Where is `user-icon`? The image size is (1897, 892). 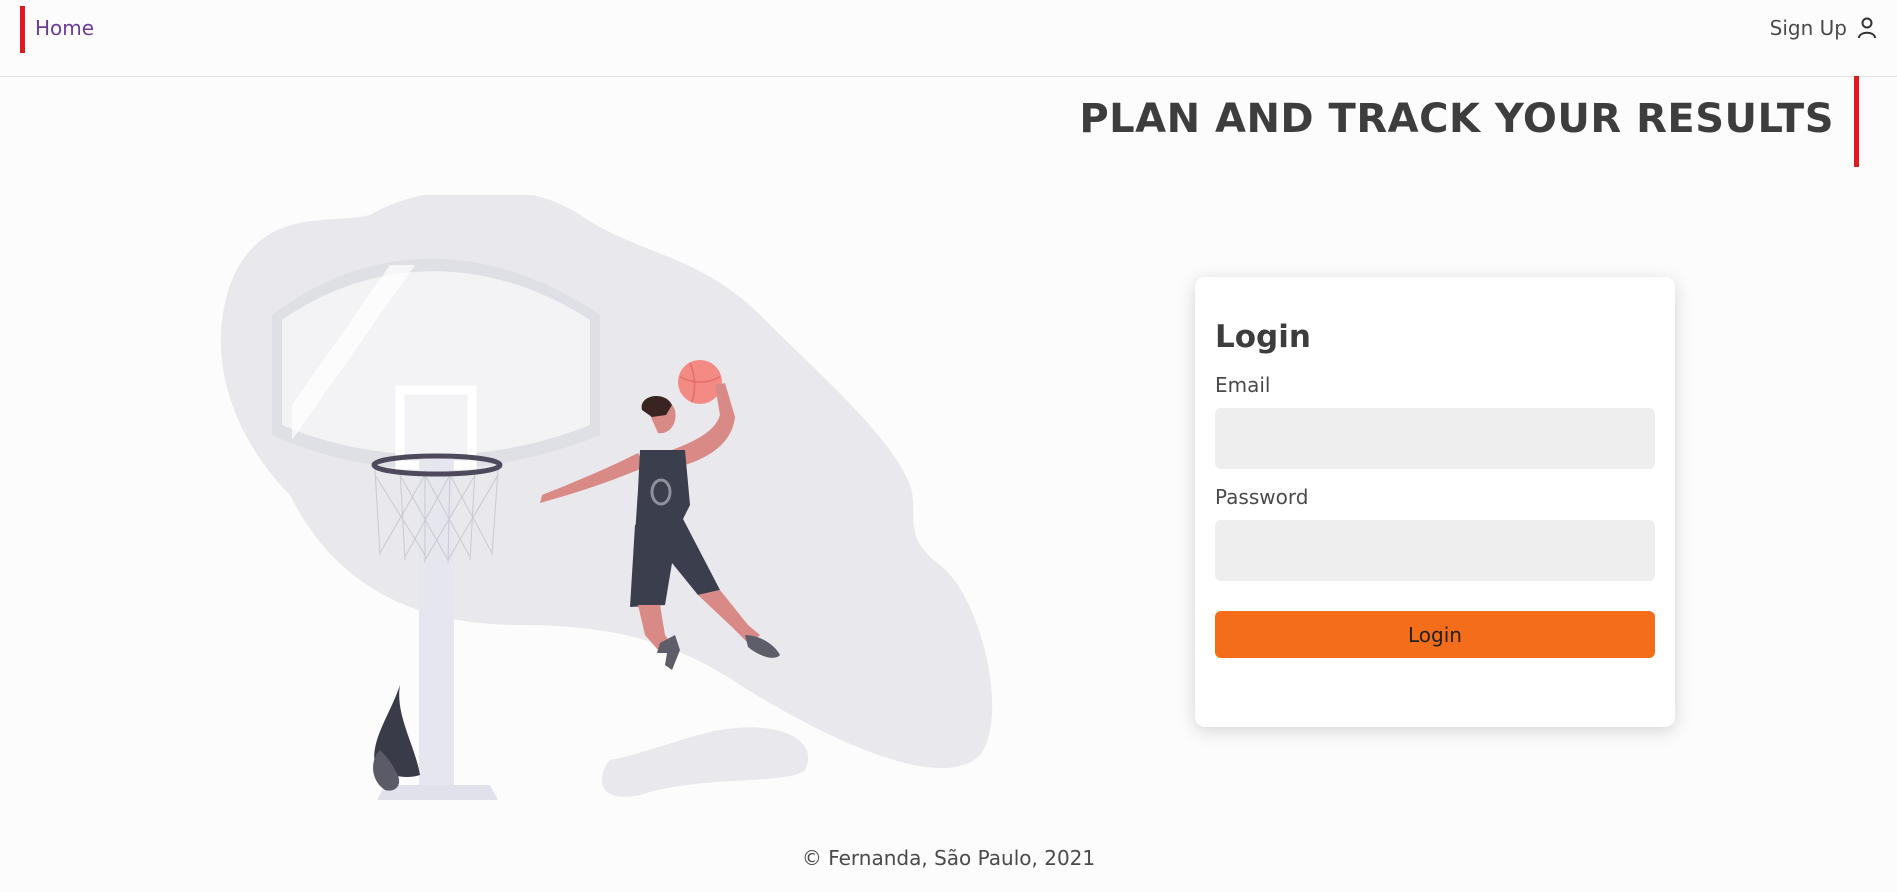
user-icon is located at coordinates (1867, 28).